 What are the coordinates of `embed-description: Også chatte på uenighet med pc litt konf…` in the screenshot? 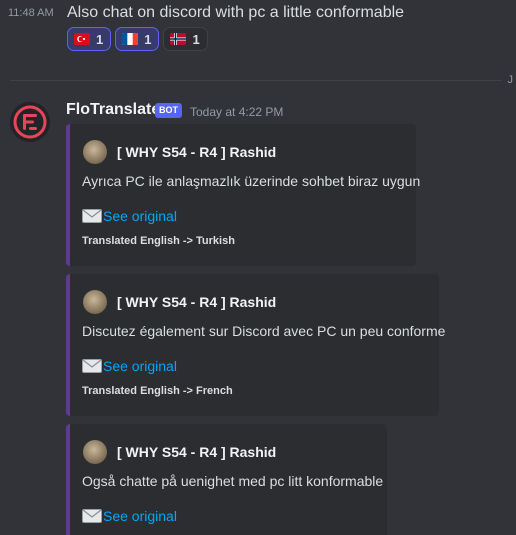 It's located at (233, 481).